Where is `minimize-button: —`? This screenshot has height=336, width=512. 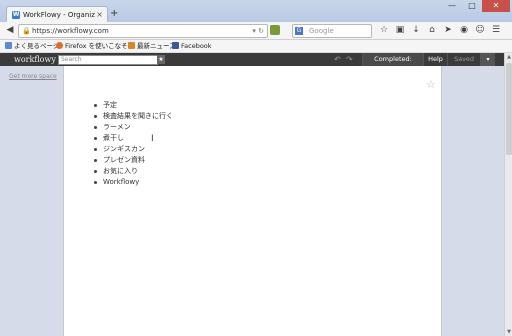 minimize-button: — is located at coordinates (452, 6).